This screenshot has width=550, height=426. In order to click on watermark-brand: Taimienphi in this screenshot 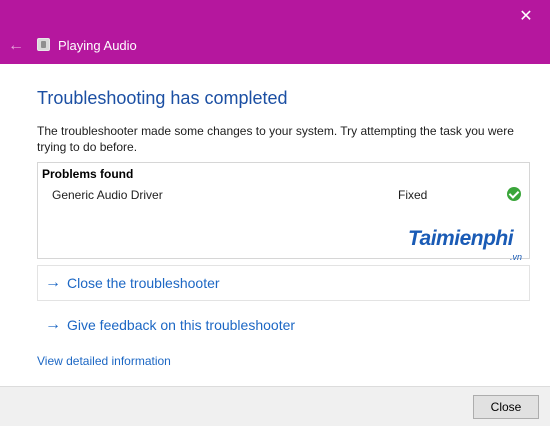, I will do `click(461, 238)`.